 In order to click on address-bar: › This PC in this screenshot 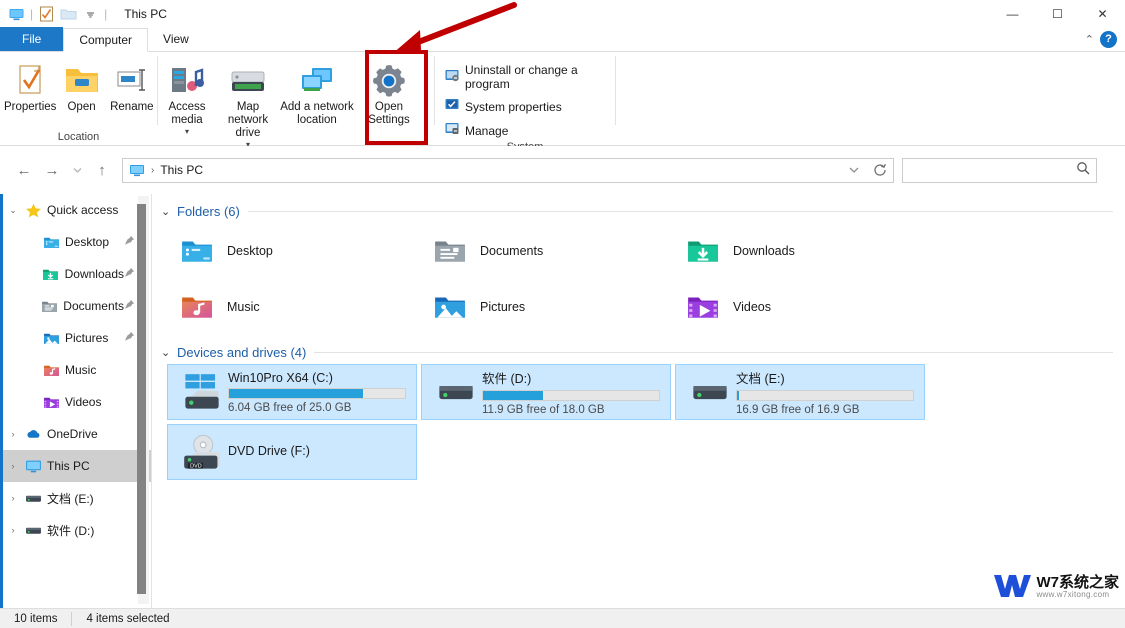, I will do `click(508, 170)`.